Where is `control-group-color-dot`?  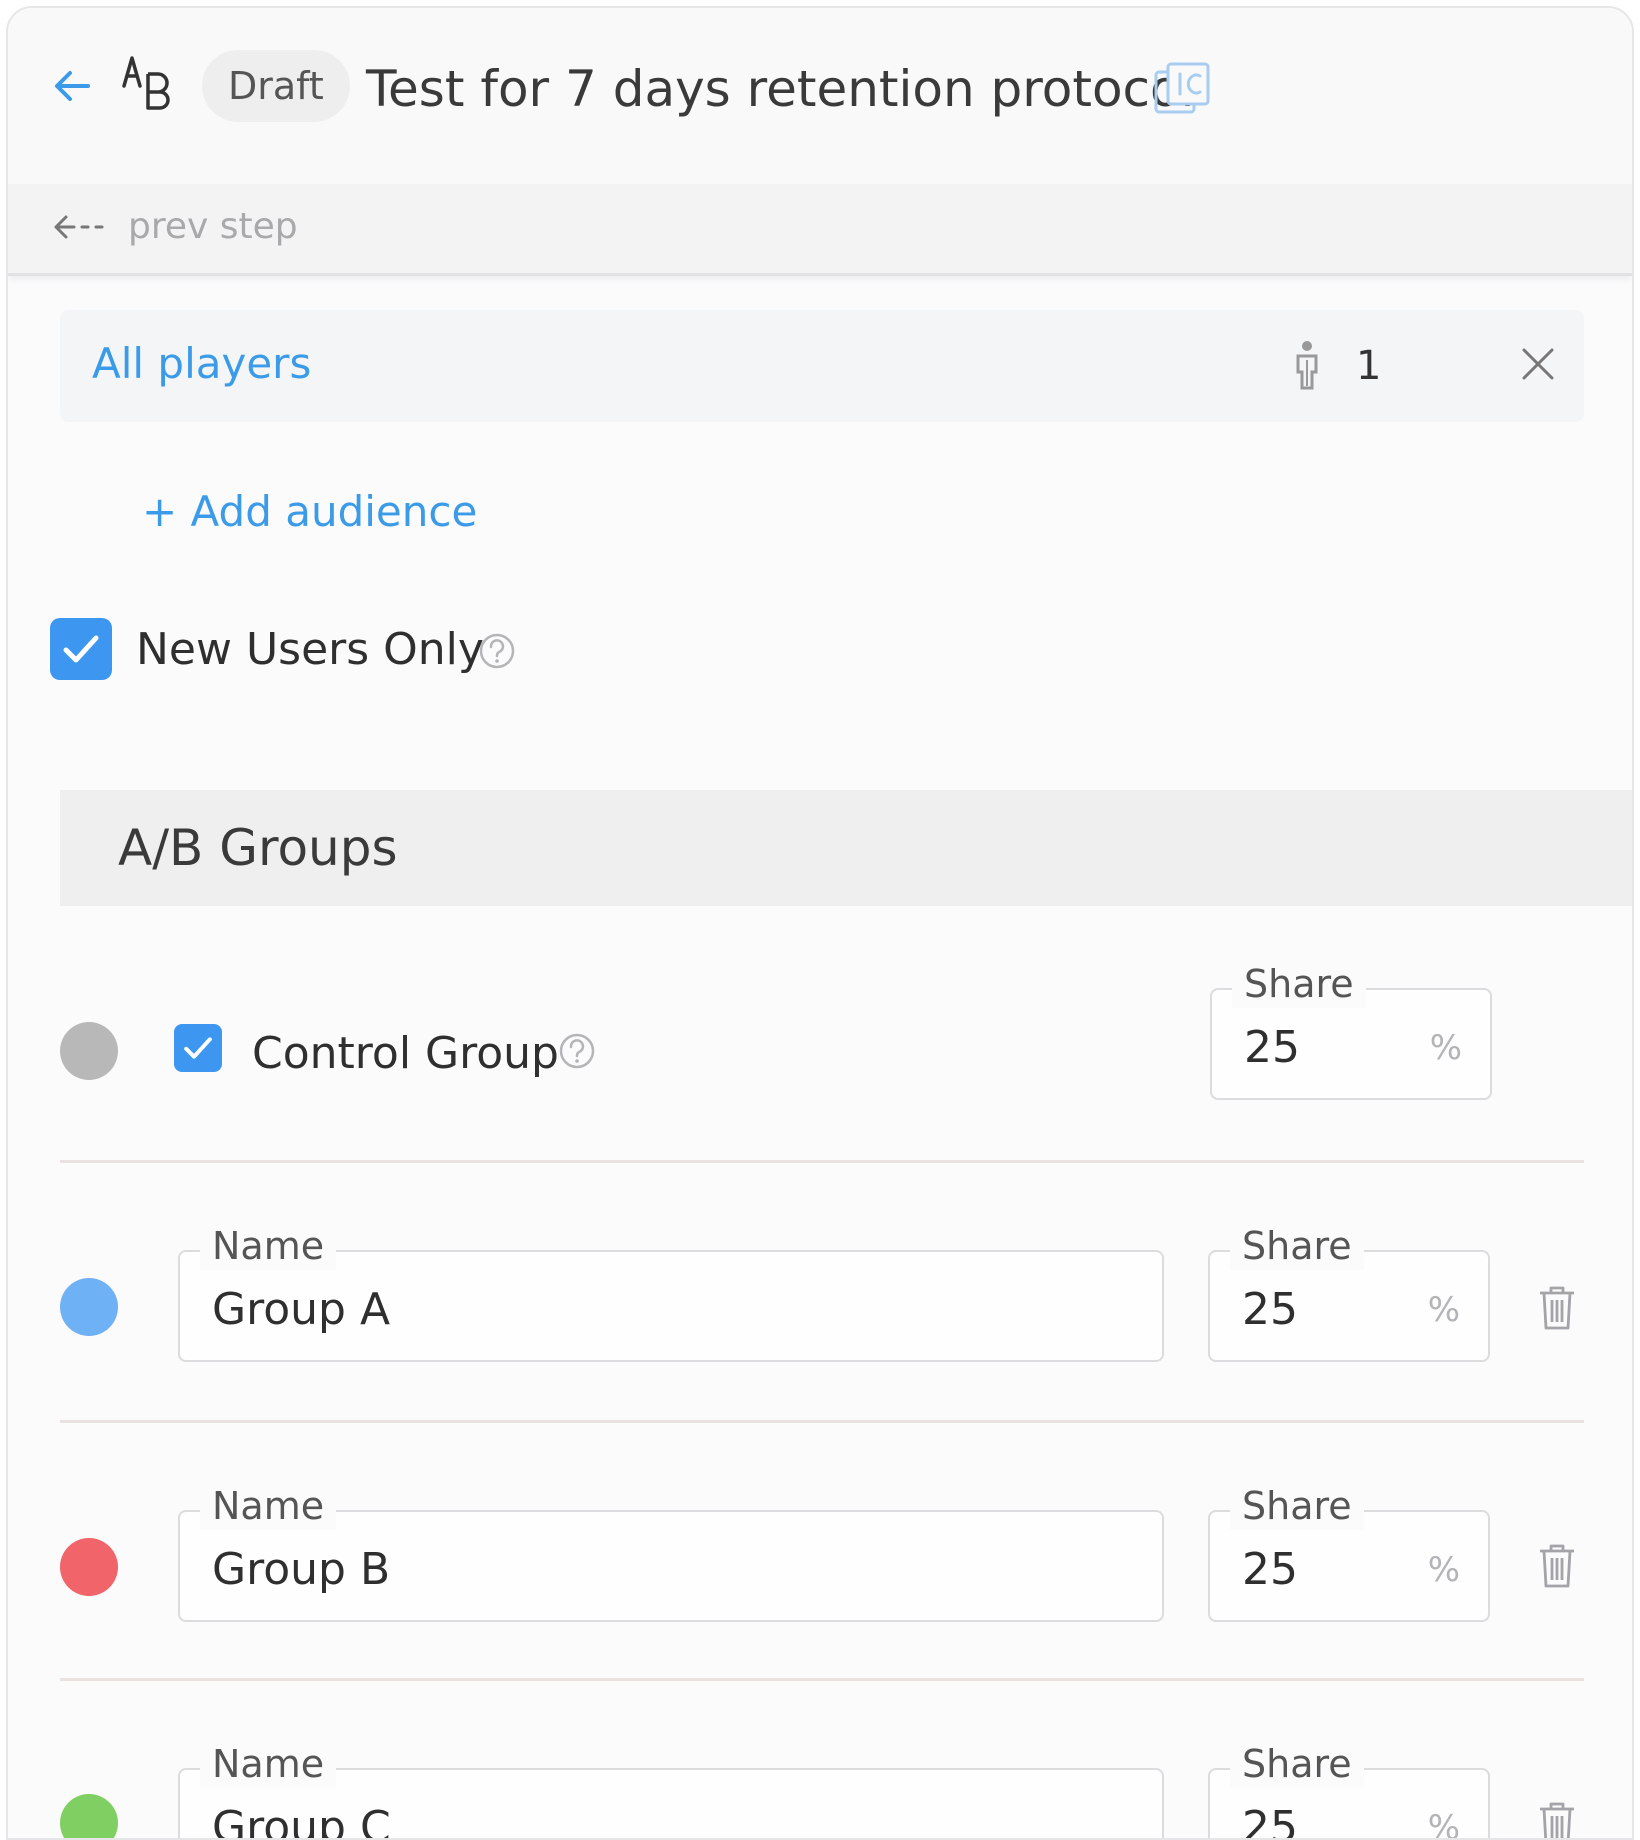 control-group-color-dot is located at coordinates (89, 1051).